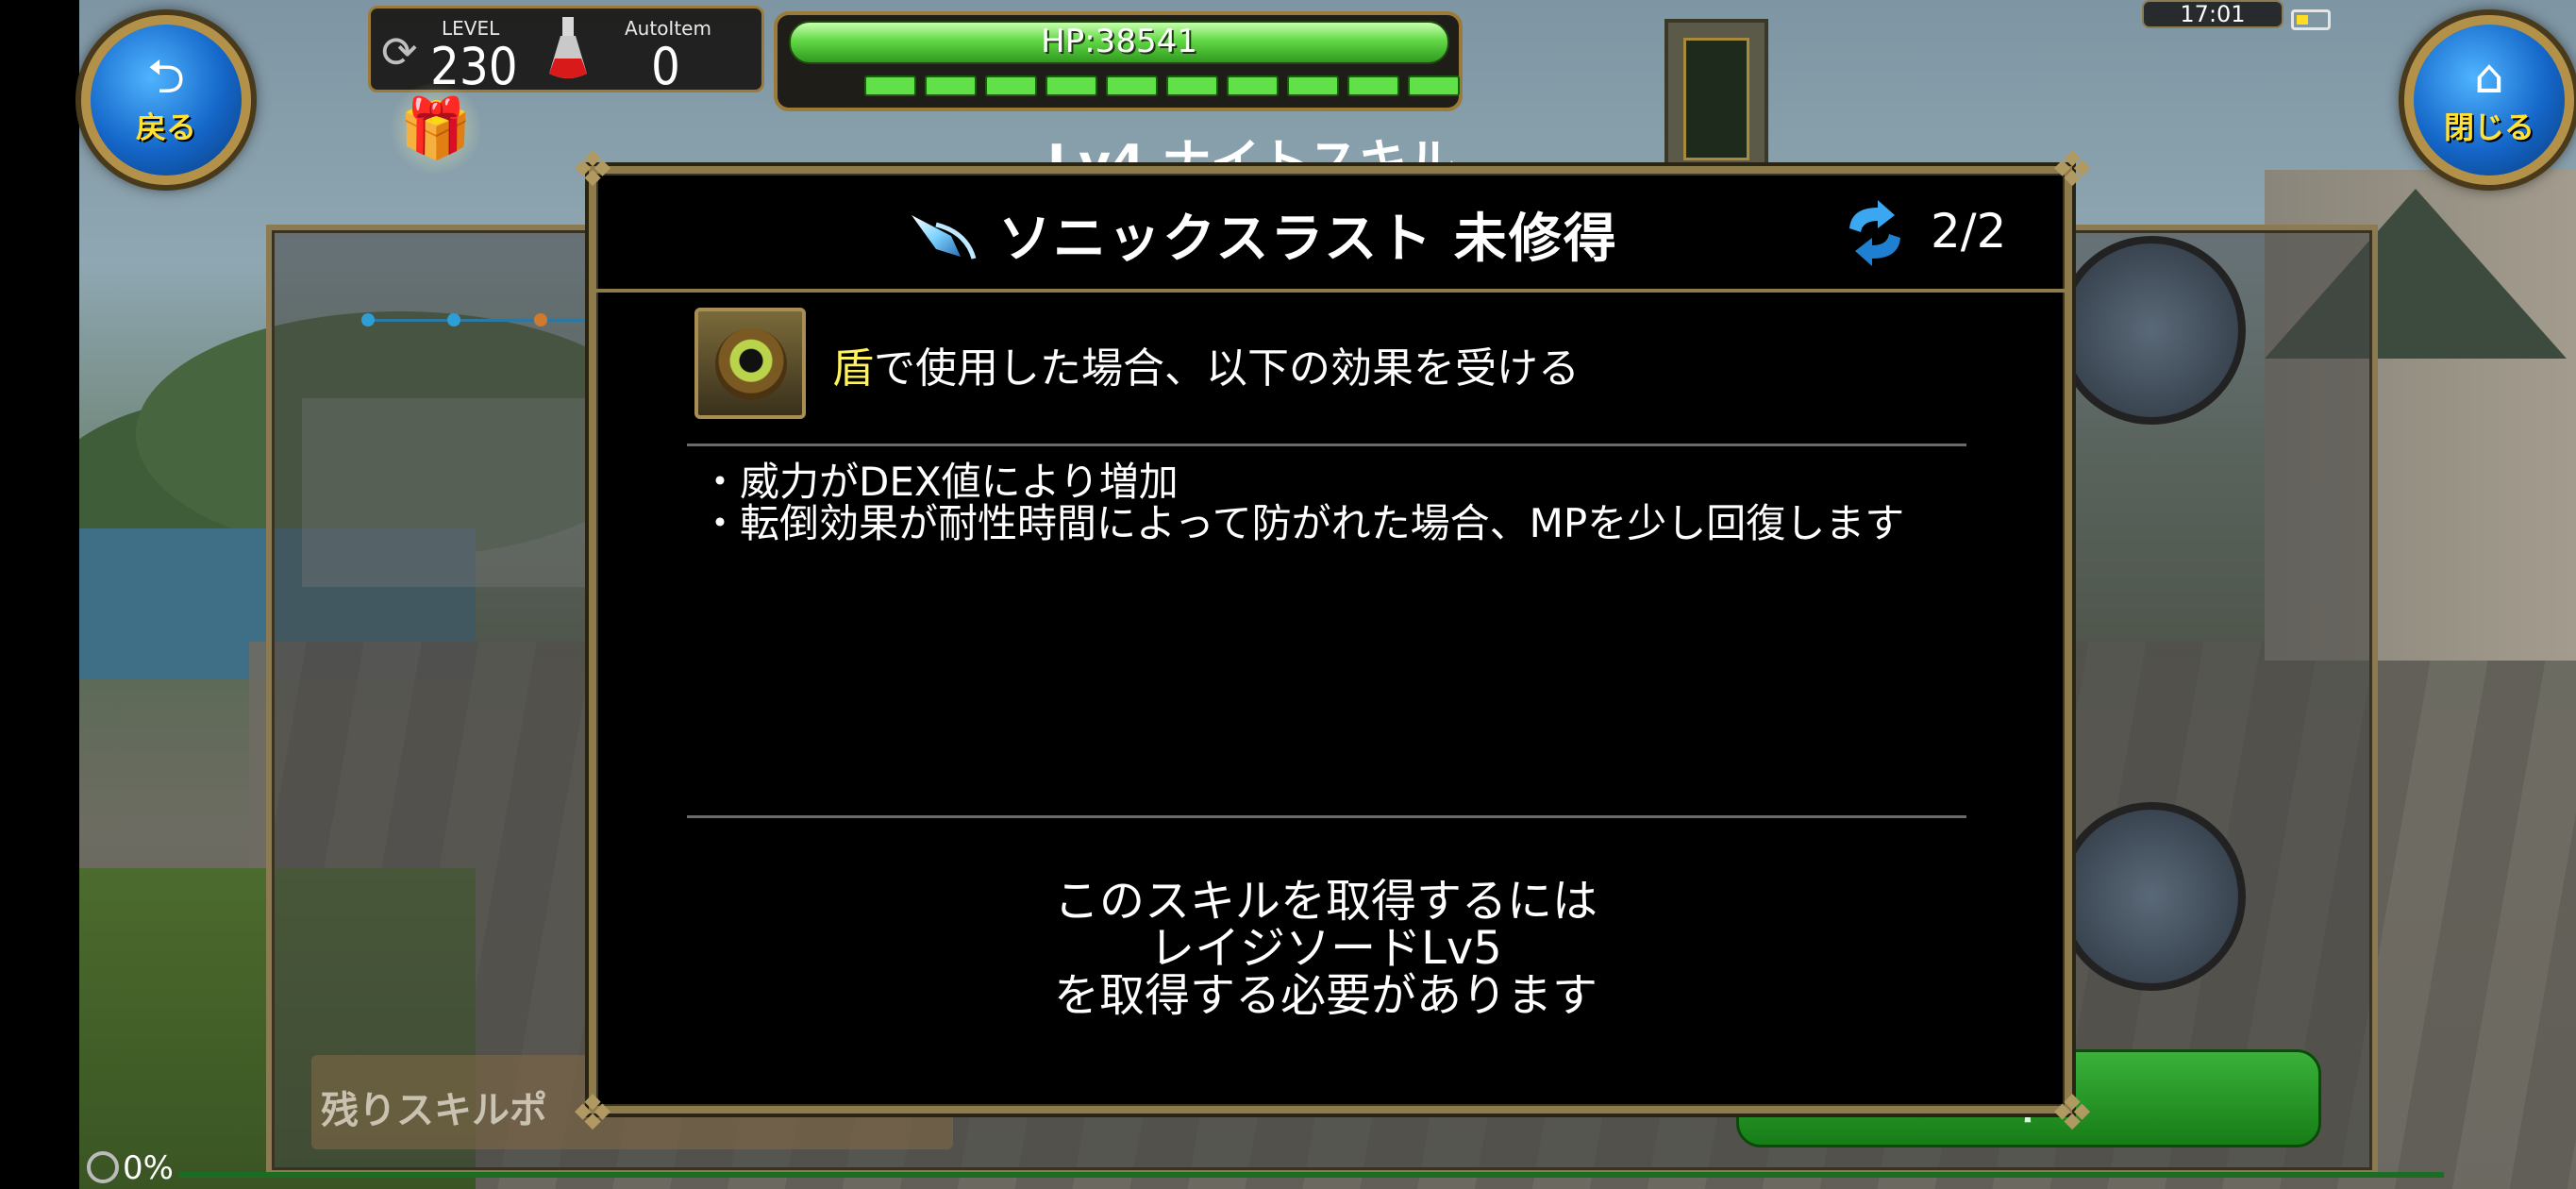 The image size is (2576, 1189). What do you see at coordinates (2151, 896) in the screenshot?
I see `skill-slot-helmet` at bounding box center [2151, 896].